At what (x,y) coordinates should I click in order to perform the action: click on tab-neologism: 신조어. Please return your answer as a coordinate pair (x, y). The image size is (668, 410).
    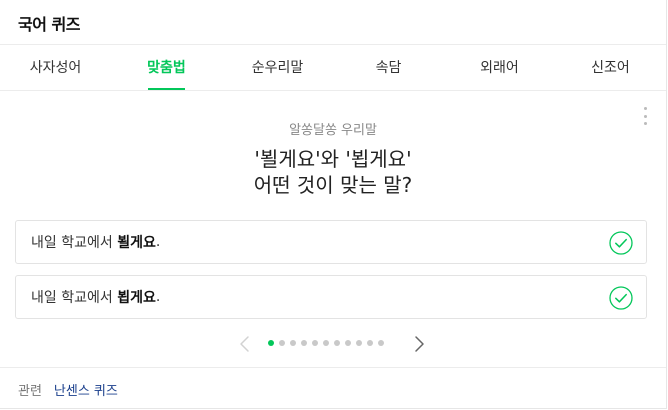
    Looking at the image, I should click on (610, 67).